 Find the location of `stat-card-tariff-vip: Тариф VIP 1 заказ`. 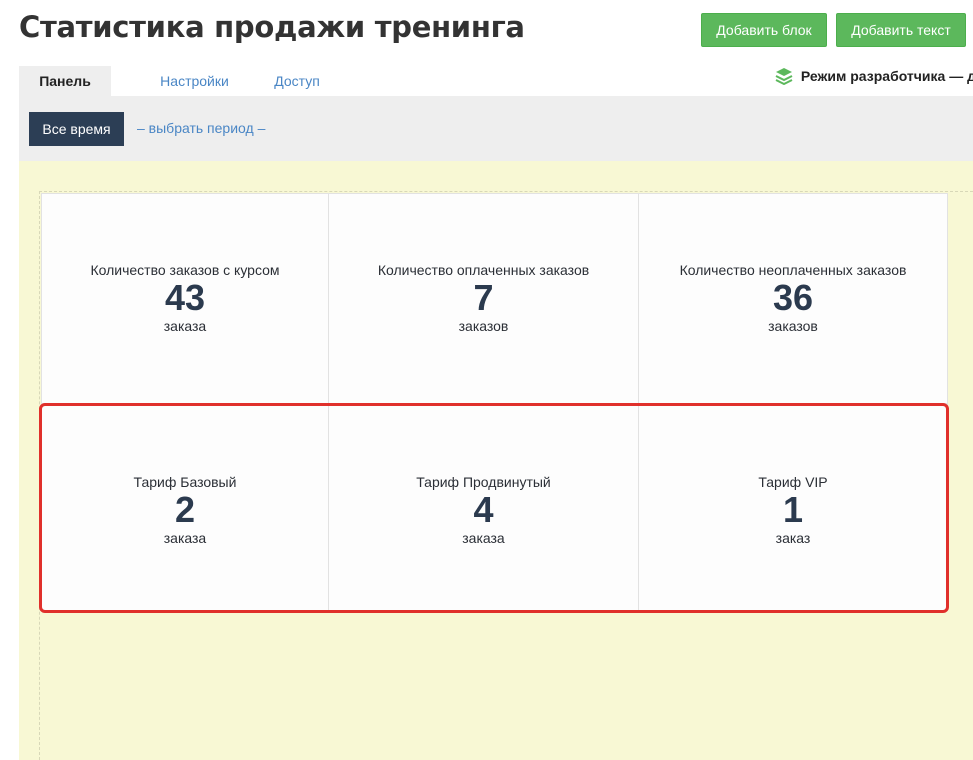

stat-card-tariff-vip: Тариф VIP 1 заказ is located at coordinates (793, 507).